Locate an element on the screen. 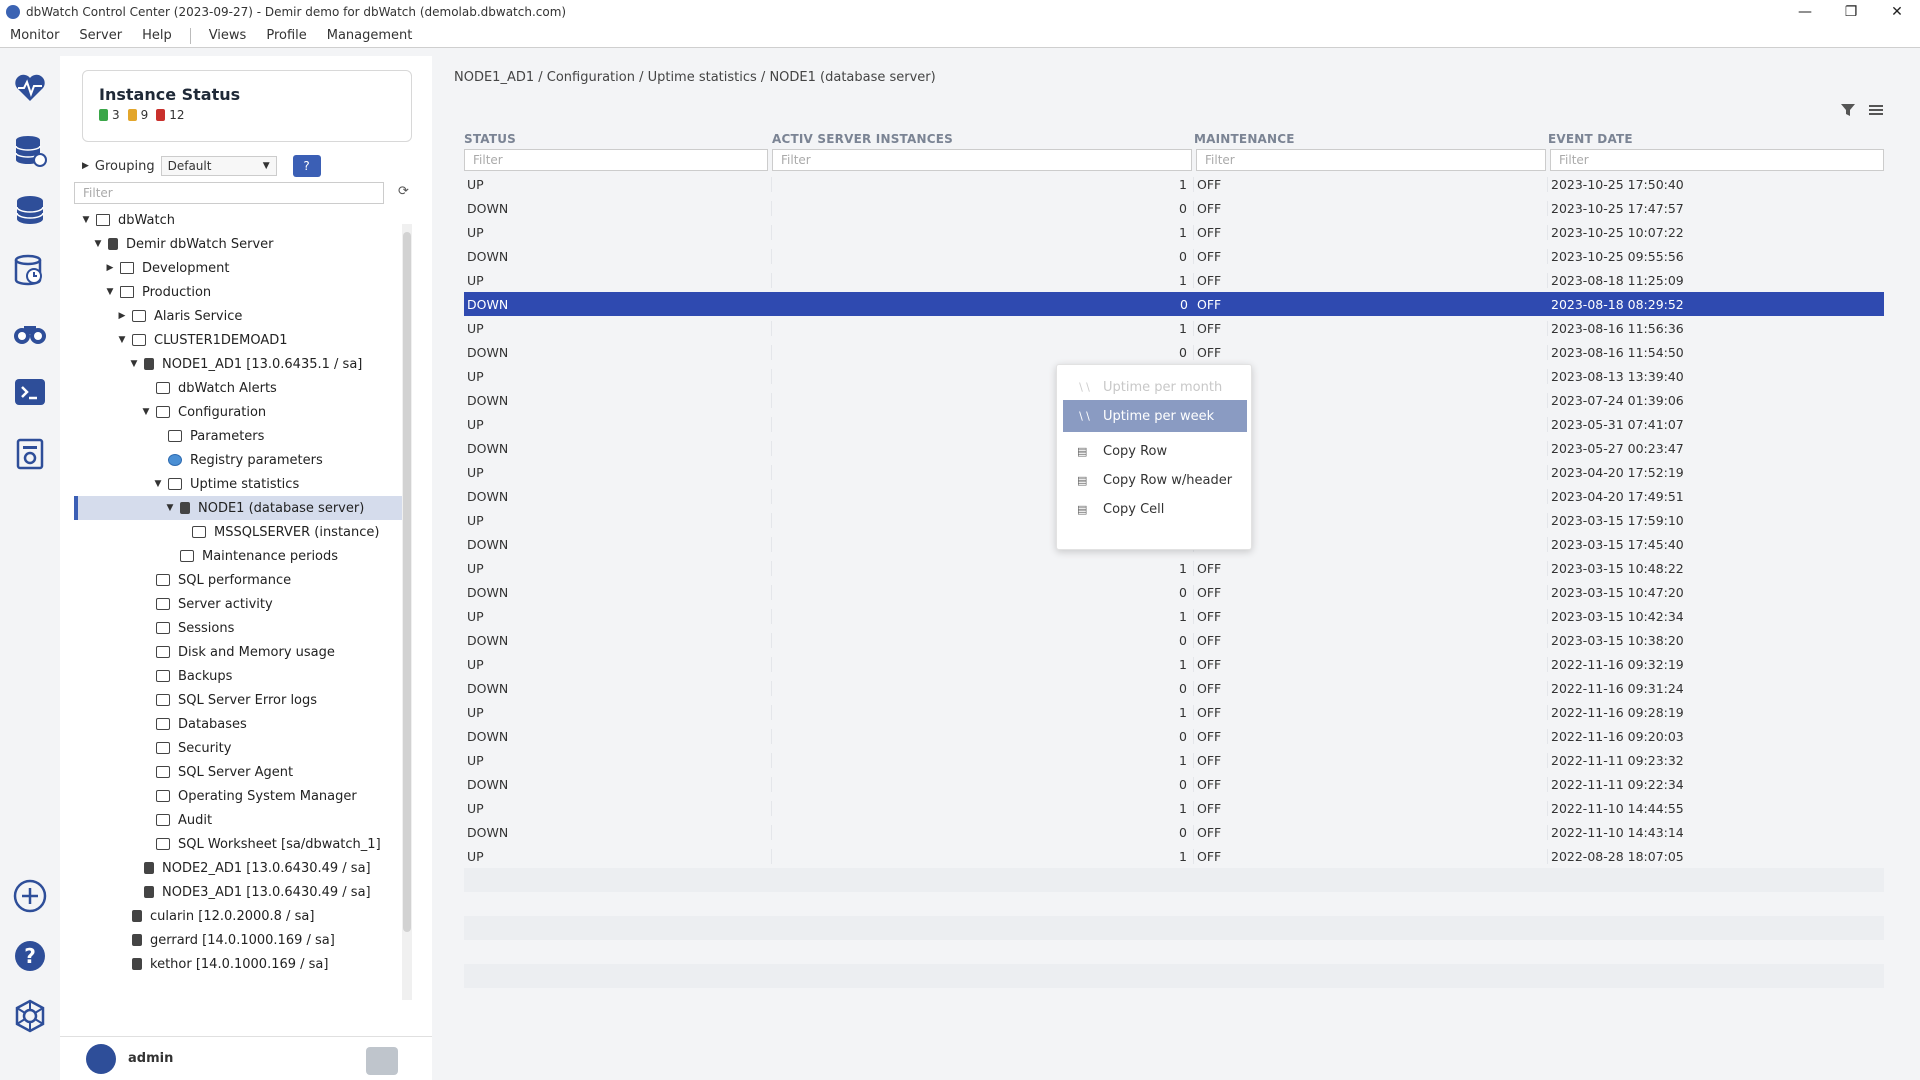 Image resolution: width=1920 pixels, height=1080 pixels. tree-item: kethor [14.0.1000.169 / sa] is located at coordinates (242, 964).